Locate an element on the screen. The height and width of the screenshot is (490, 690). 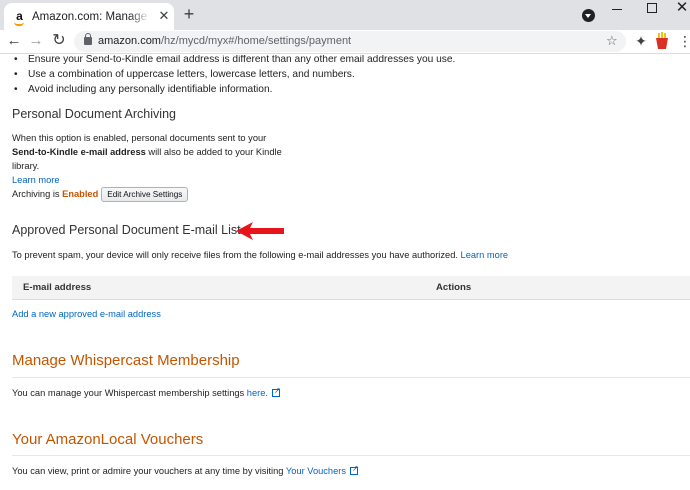
new-tab-button: + is located at coordinates (189, 14).